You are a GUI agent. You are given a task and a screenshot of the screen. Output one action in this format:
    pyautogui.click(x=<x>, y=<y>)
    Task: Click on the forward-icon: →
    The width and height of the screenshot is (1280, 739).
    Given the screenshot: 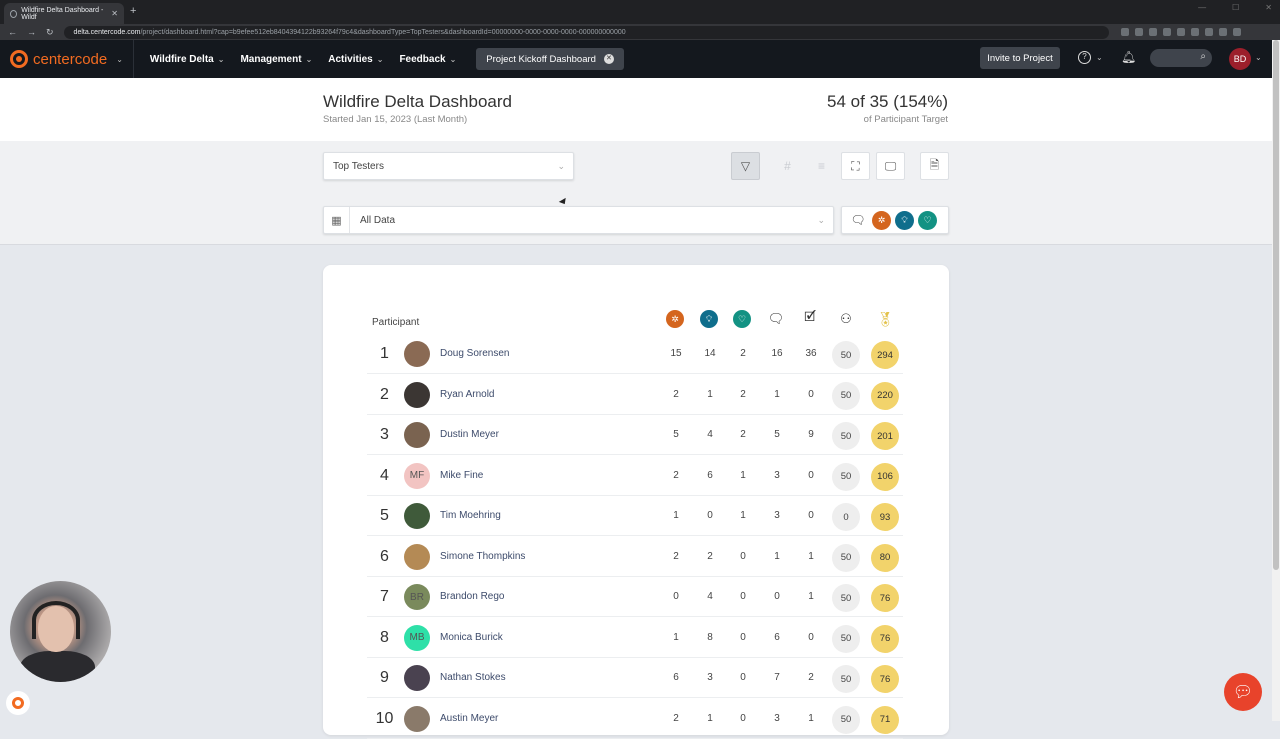 What is the action you would take?
    pyautogui.click(x=31, y=32)
    